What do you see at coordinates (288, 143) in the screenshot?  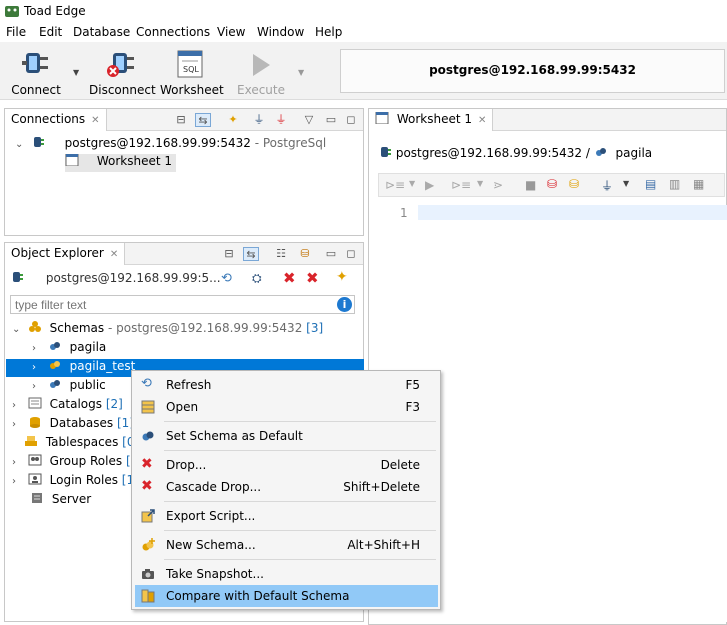 I see `connection-type: - PostgreSql` at bounding box center [288, 143].